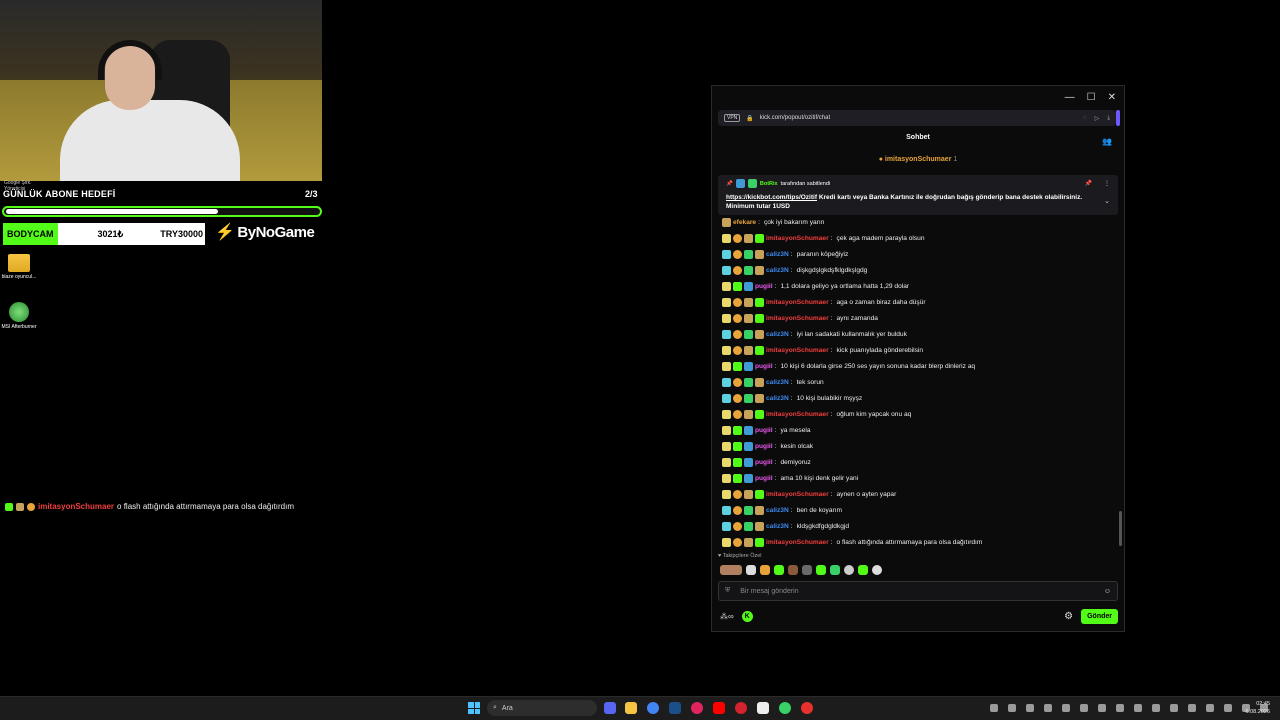 Image resolution: width=1280 pixels, height=720 pixels. I want to click on taskbar-search: ⌕ Ara, so click(542, 708).